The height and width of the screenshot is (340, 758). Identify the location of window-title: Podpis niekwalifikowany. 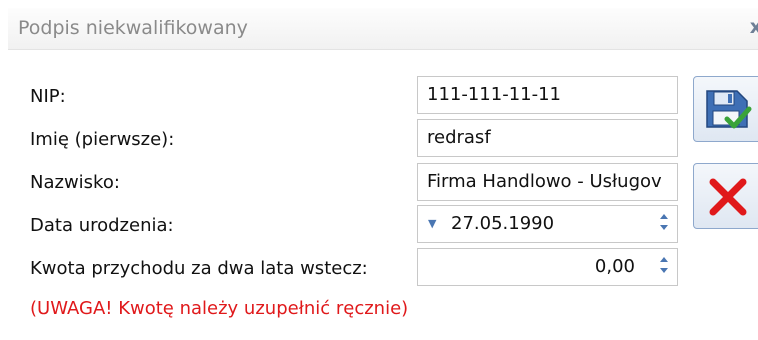
(133, 28).